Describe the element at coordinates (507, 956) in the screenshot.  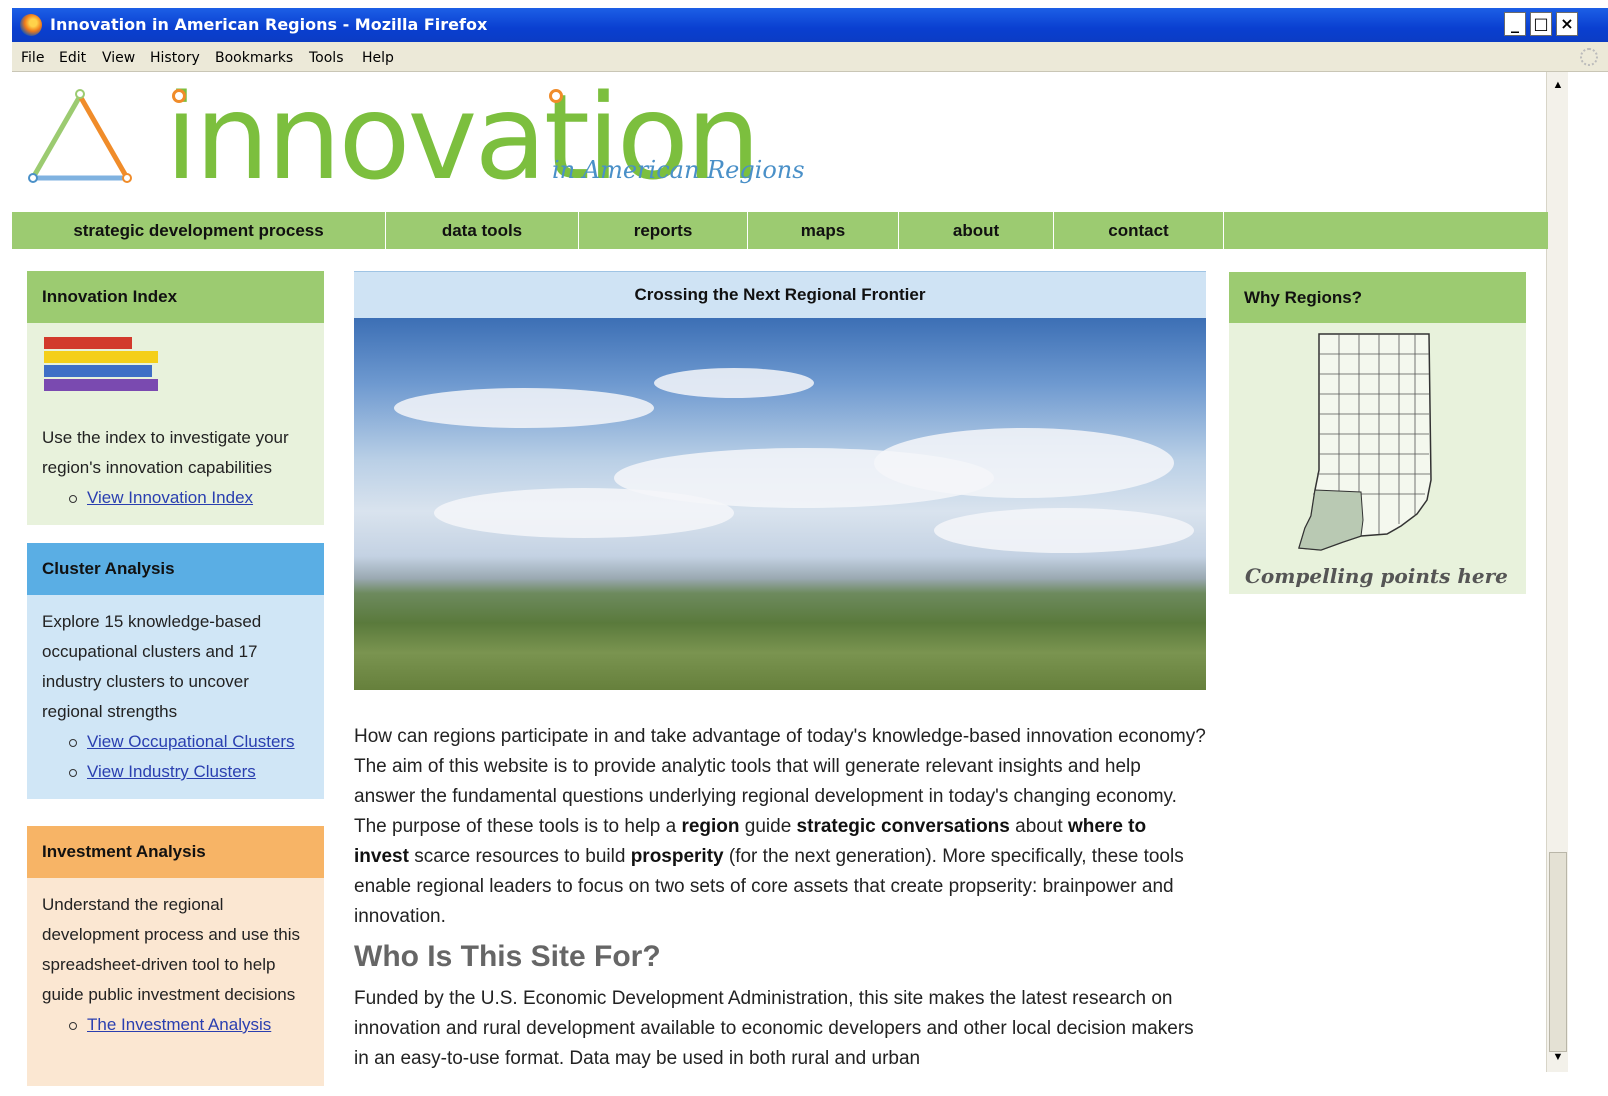
I see `who-heading: Who Is This Site For?` at that location.